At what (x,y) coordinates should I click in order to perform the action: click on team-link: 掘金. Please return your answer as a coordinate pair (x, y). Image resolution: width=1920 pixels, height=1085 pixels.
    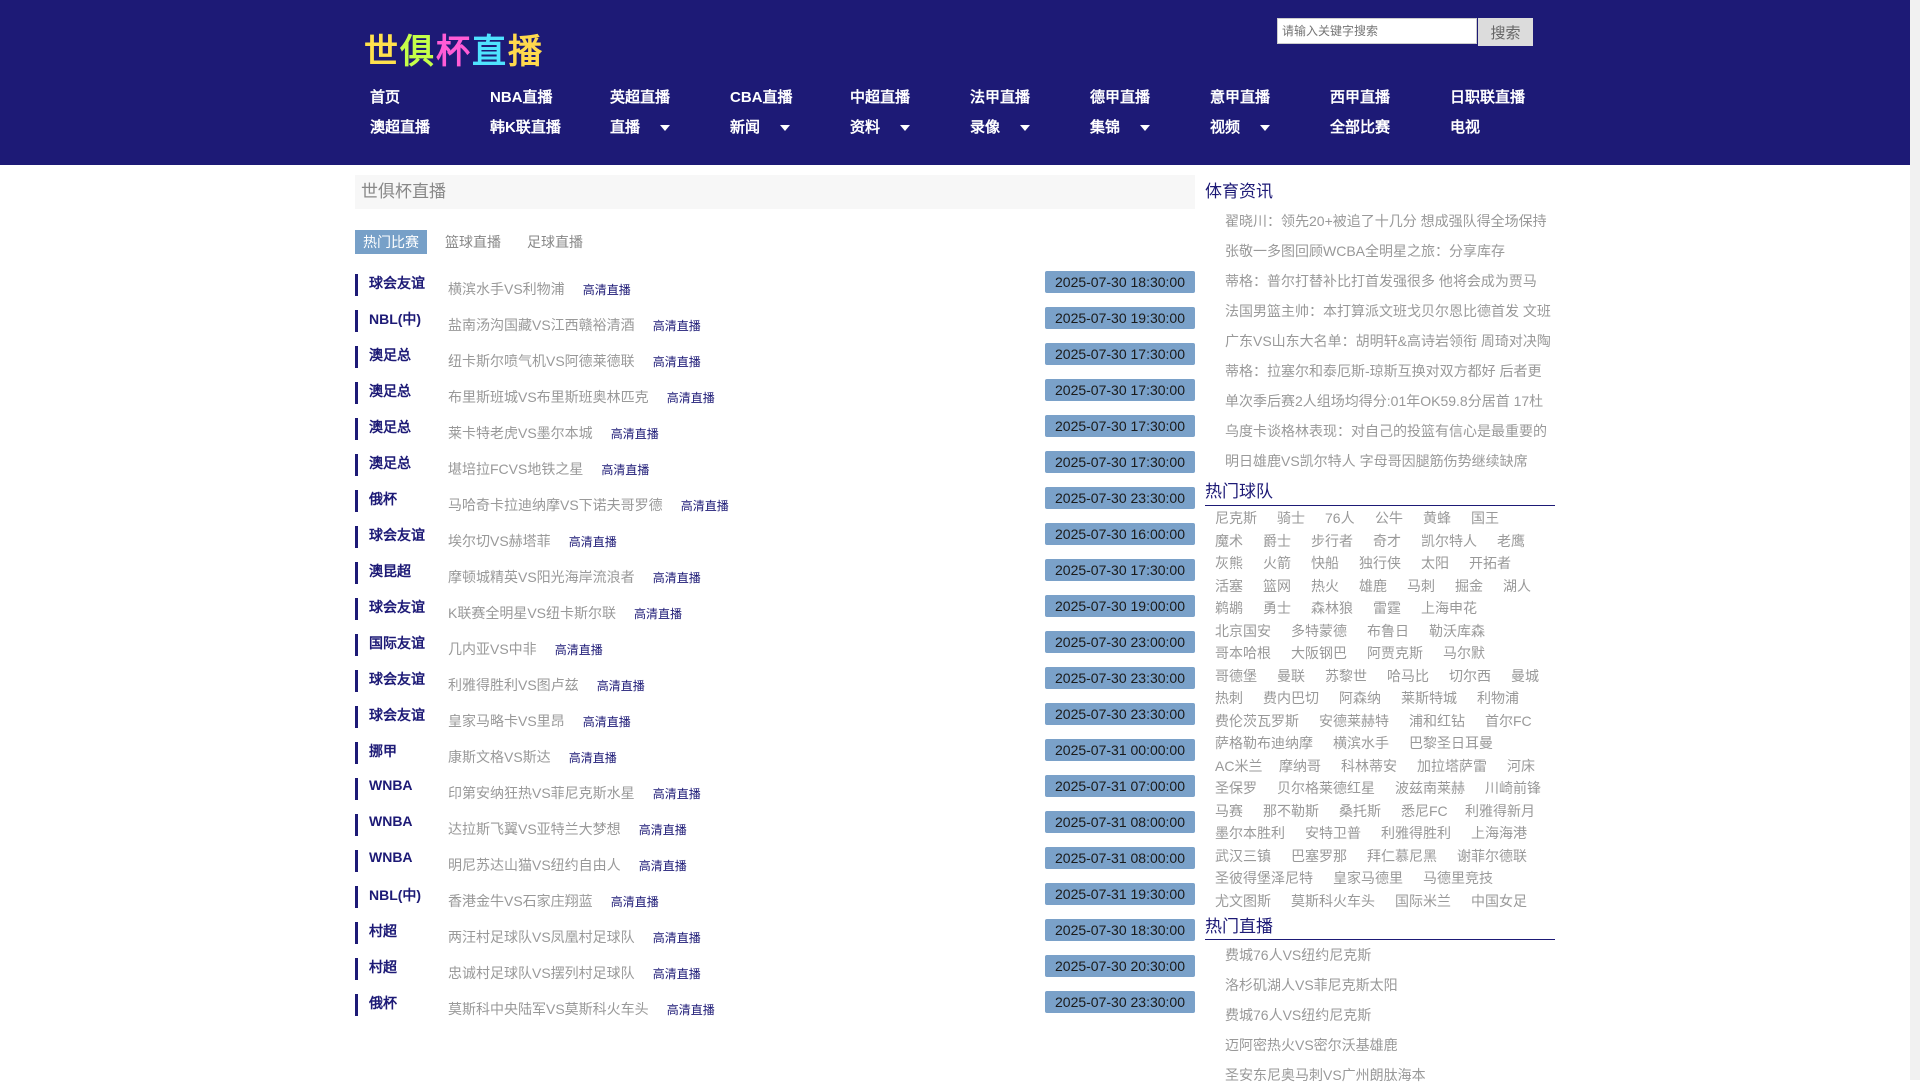
    Looking at the image, I should click on (1469, 586).